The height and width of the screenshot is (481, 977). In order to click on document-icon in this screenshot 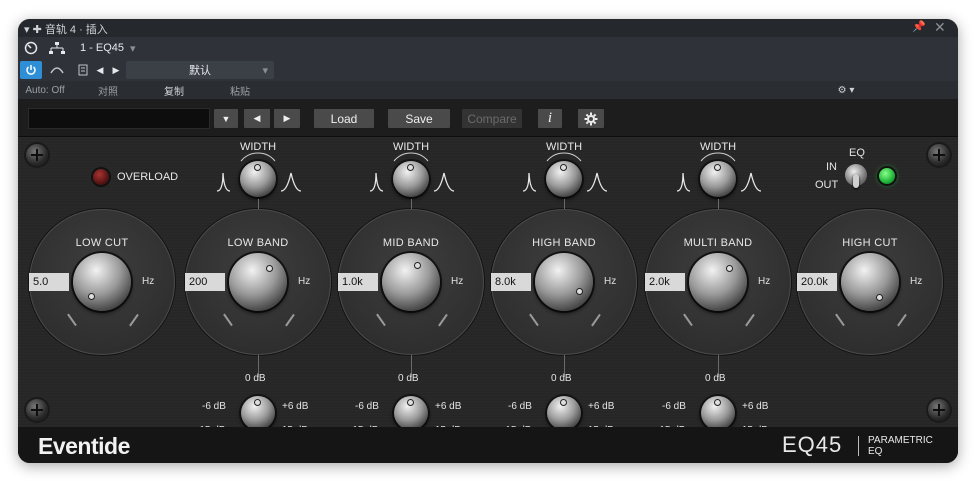, I will do `click(83, 70)`.